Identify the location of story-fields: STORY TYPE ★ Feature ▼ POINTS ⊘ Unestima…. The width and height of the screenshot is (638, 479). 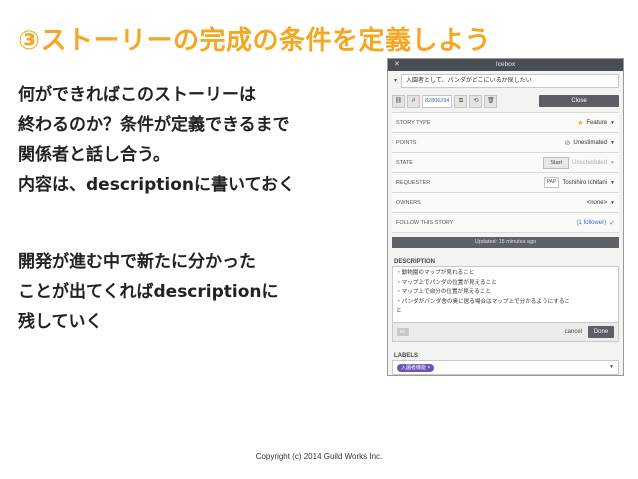
(505, 172).